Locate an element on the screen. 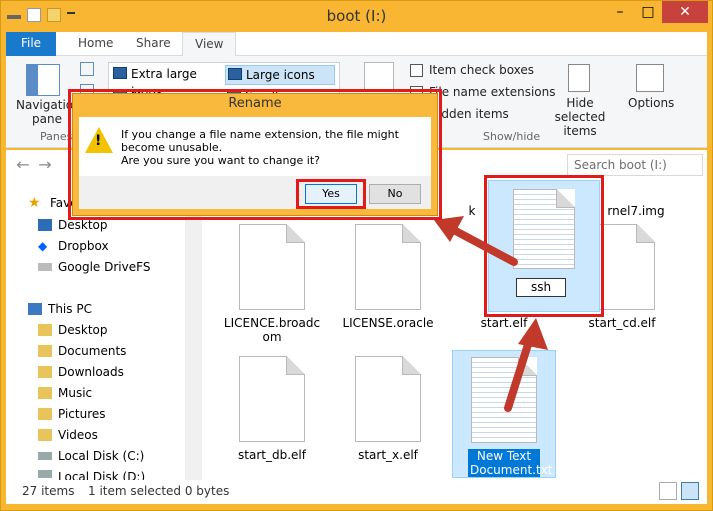 The image size is (713, 511). view-toggle is located at coordinates (679, 491).